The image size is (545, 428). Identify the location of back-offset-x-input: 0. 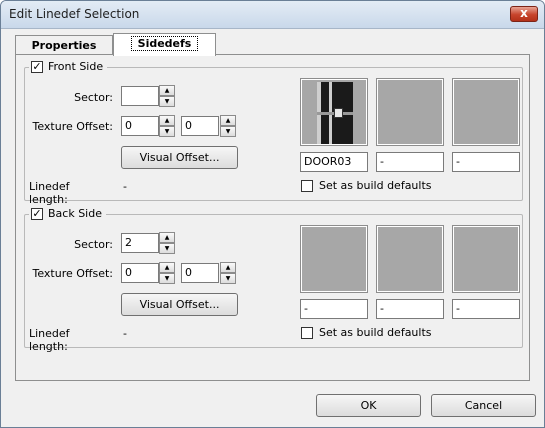
(140, 273).